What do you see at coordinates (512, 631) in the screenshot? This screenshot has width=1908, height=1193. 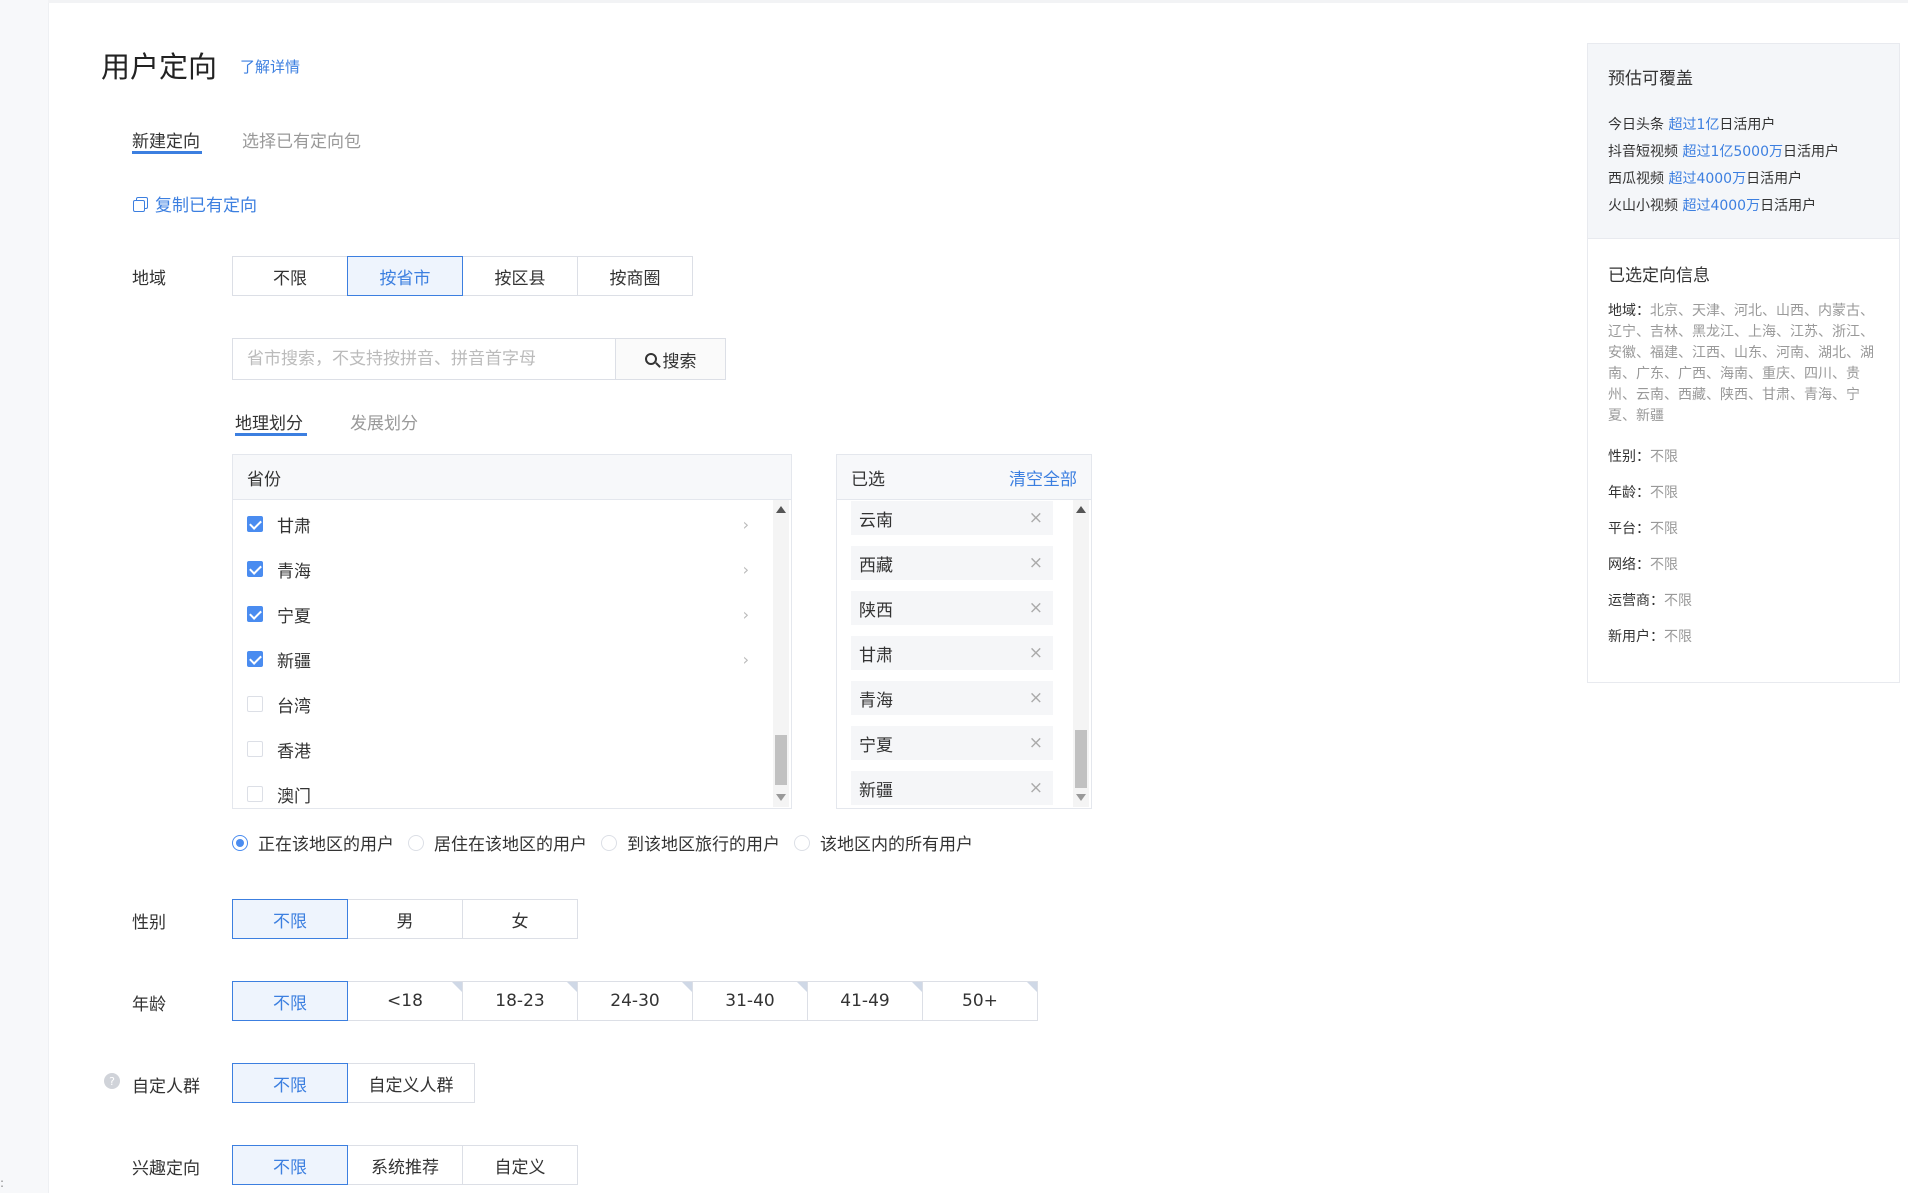 I see `province-panel: 省份 甘肃 › 青海 › 宁夏 › 新疆 › 台湾 香港 澳门` at bounding box center [512, 631].